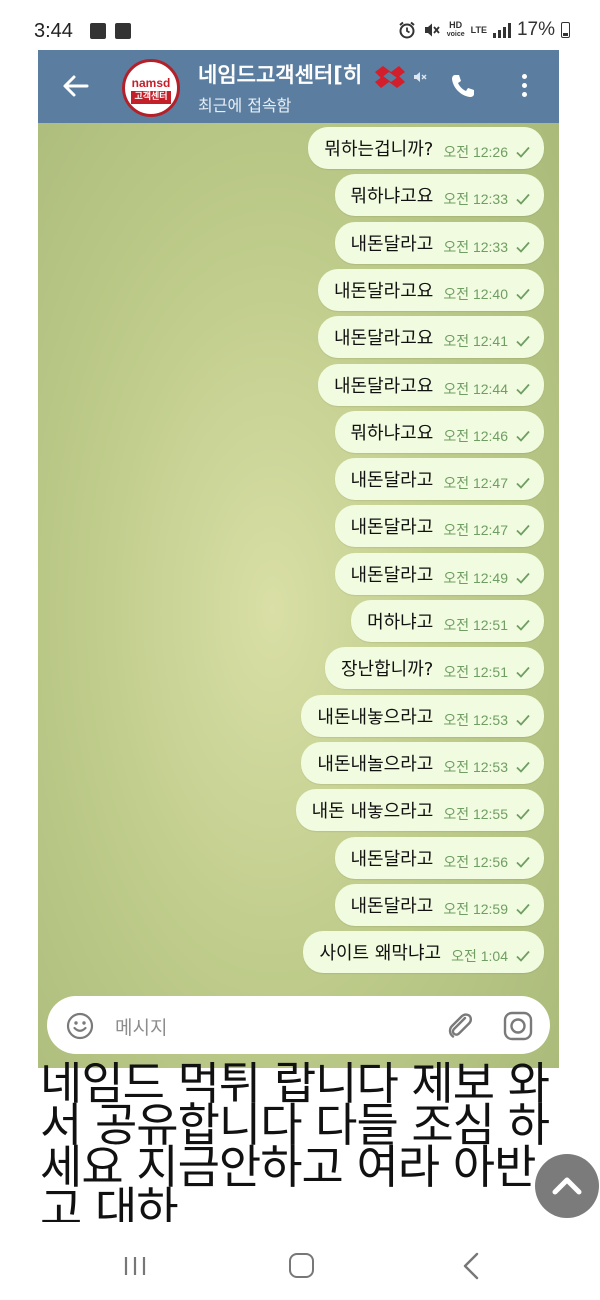  I want to click on message-text: 내돈내놀으라고, so click(375, 764).